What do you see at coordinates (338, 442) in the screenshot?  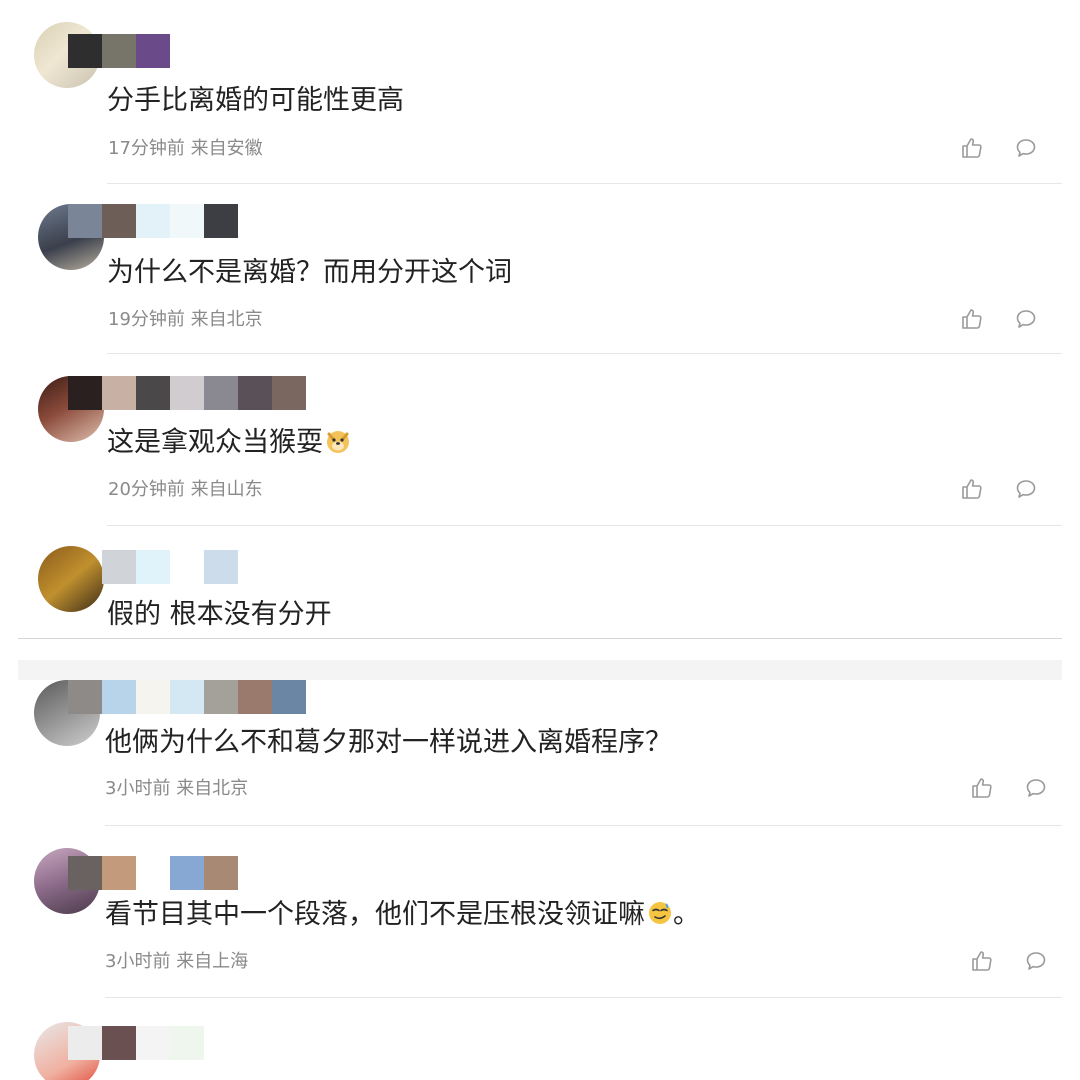 I see `doge-emoji` at bounding box center [338, 442].